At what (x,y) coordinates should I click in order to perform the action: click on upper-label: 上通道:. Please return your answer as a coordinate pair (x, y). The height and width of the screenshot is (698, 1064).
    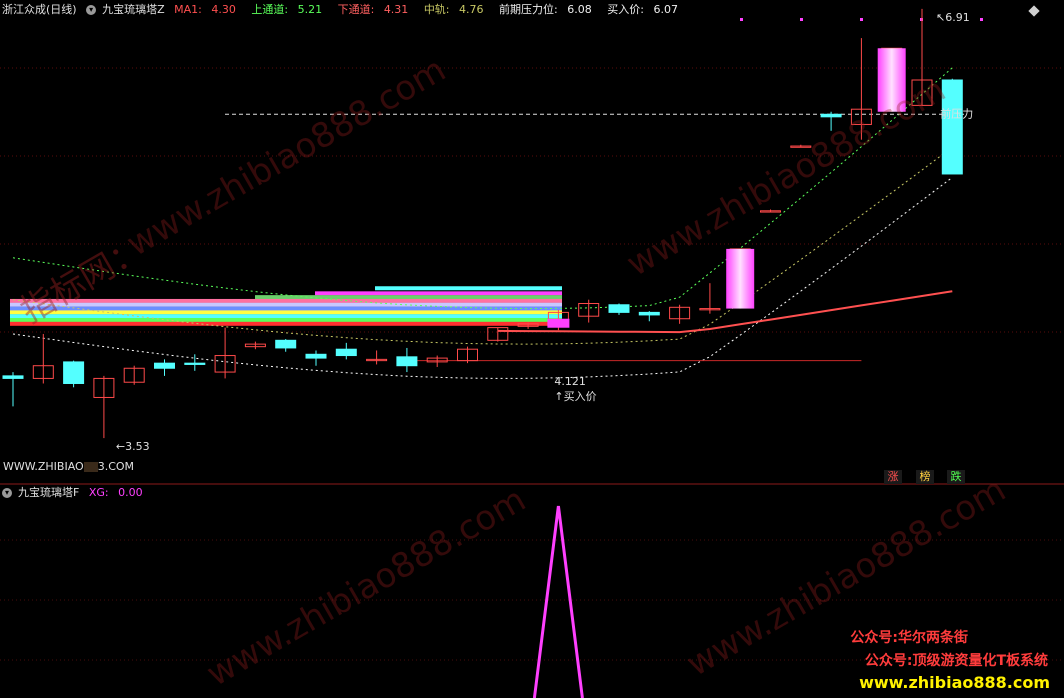
    Looking at the image, I should click on (270, 9).